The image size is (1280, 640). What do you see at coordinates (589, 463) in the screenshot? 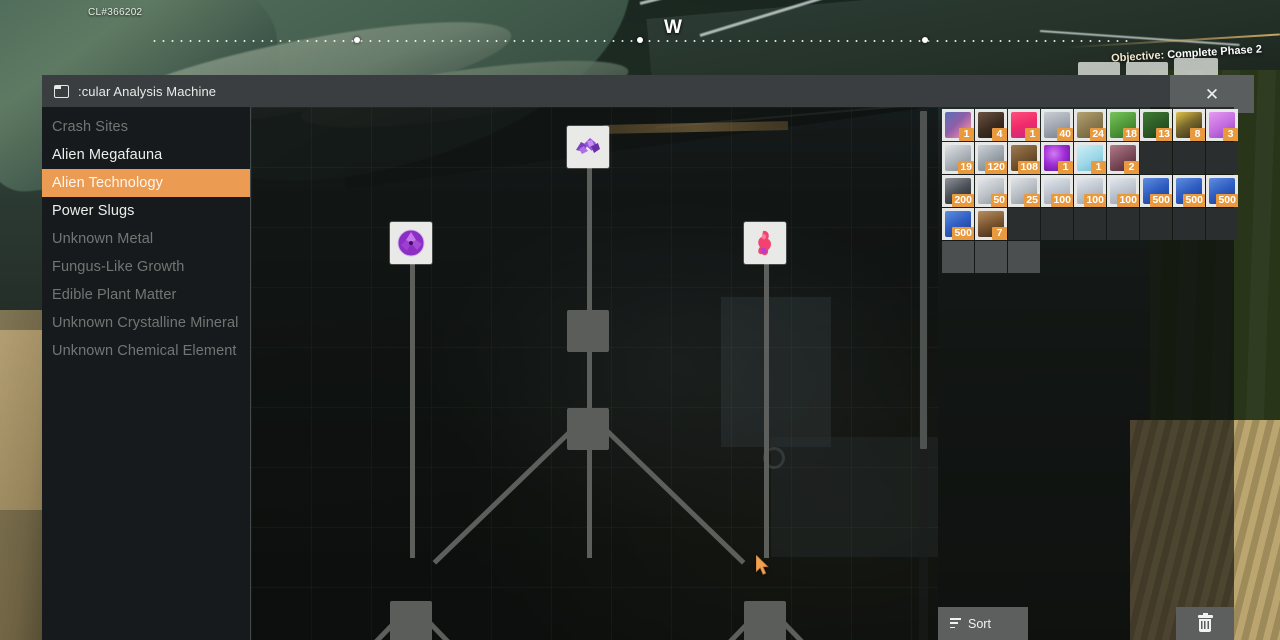
I see `edge-center-vertical-lower` at bounding box center [589, 463].